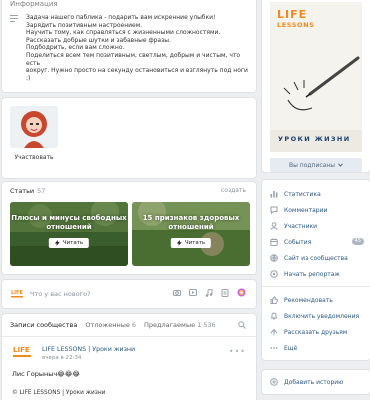 Image resolution: width=370 pixels, height=400 pixels. What do you see at coordinates (59, 393) in the screenshot?
I see `post-source: © LIFE LESSONS | Уроки жизни` at bounding box center [59, 393].